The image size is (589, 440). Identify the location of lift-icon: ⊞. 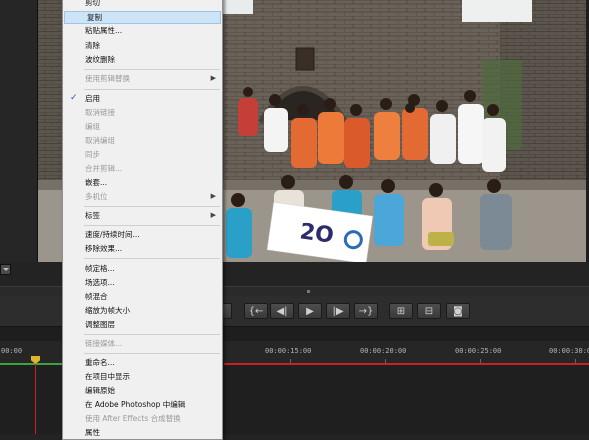
(401, 311).